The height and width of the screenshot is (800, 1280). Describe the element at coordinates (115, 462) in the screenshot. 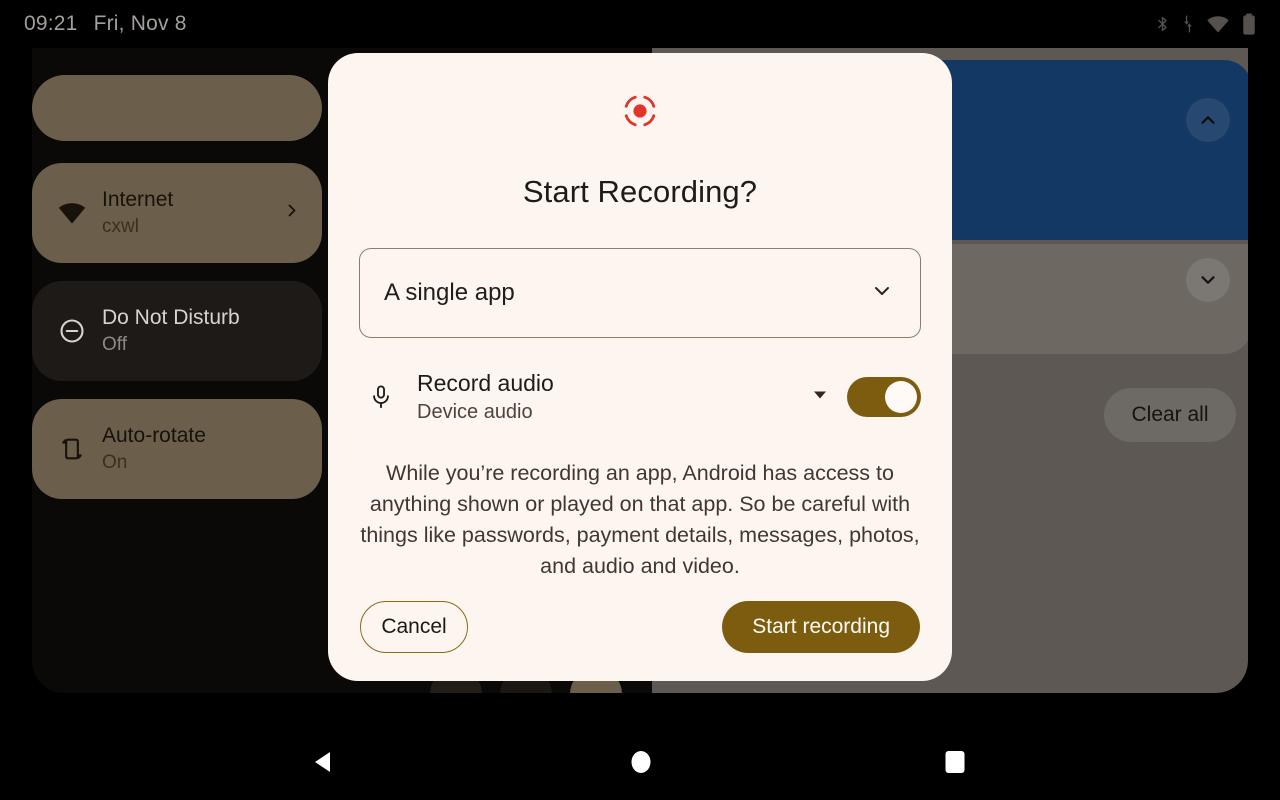

I see `qs-tile-subtitle: On` at that location.